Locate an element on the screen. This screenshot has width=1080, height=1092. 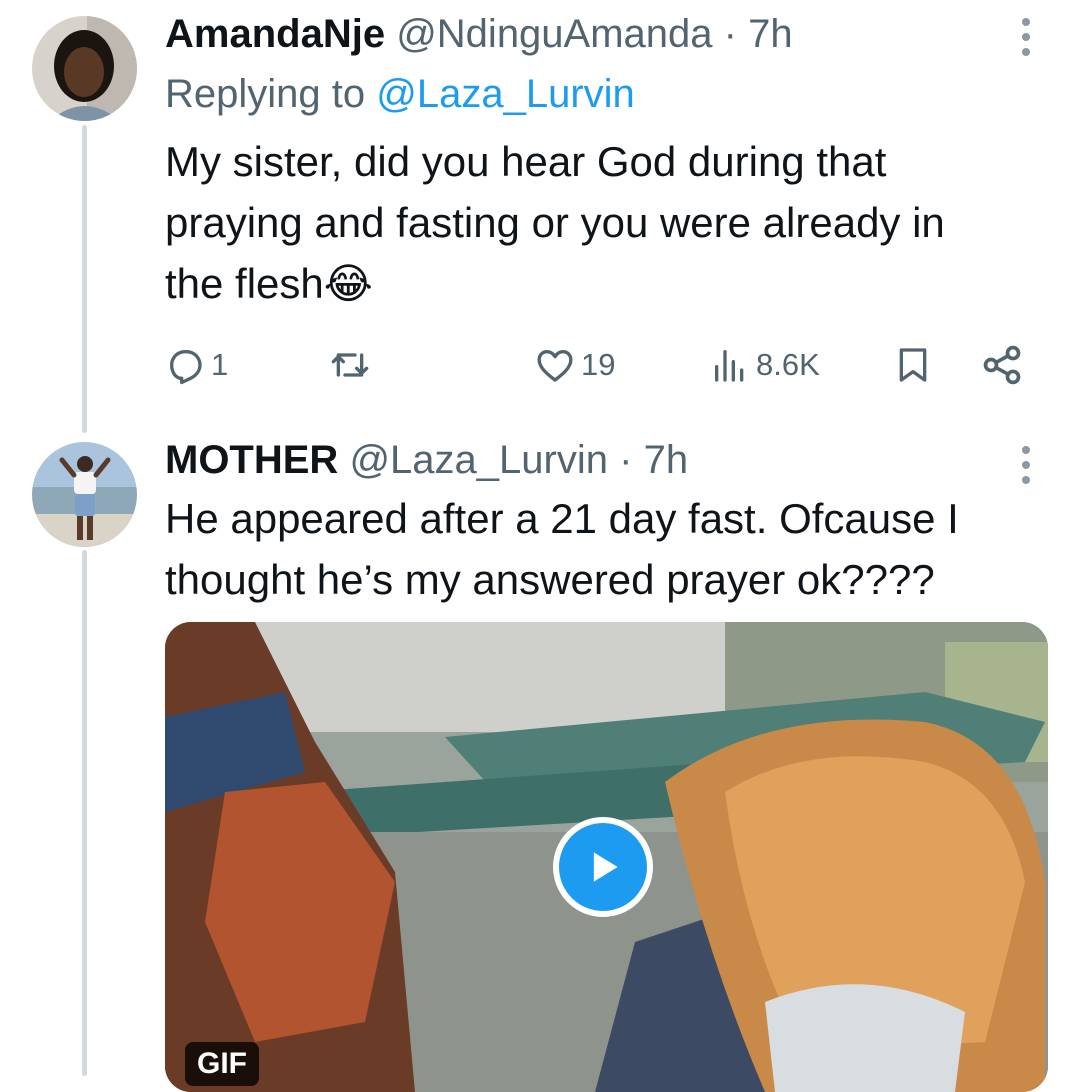
play-button is located at coordinates (603, 867).